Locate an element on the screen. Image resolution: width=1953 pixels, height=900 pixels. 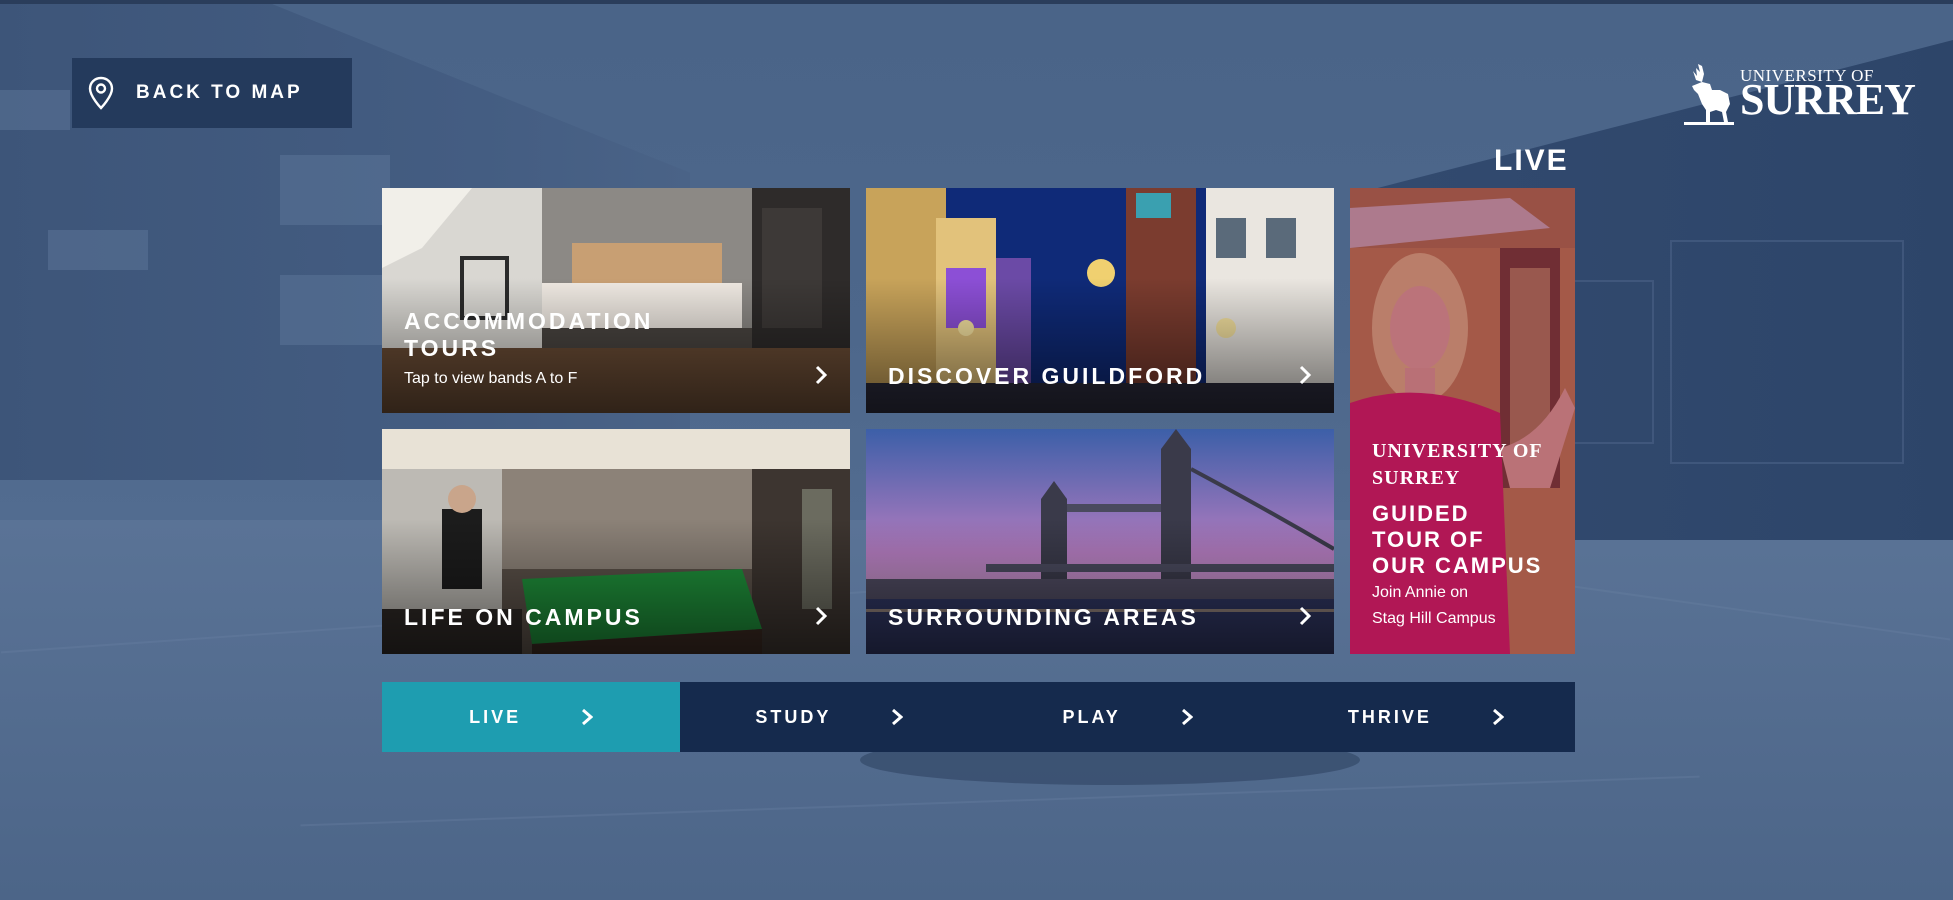
tile-title-line1: GUIDED is located at coordinates (1421, 513).